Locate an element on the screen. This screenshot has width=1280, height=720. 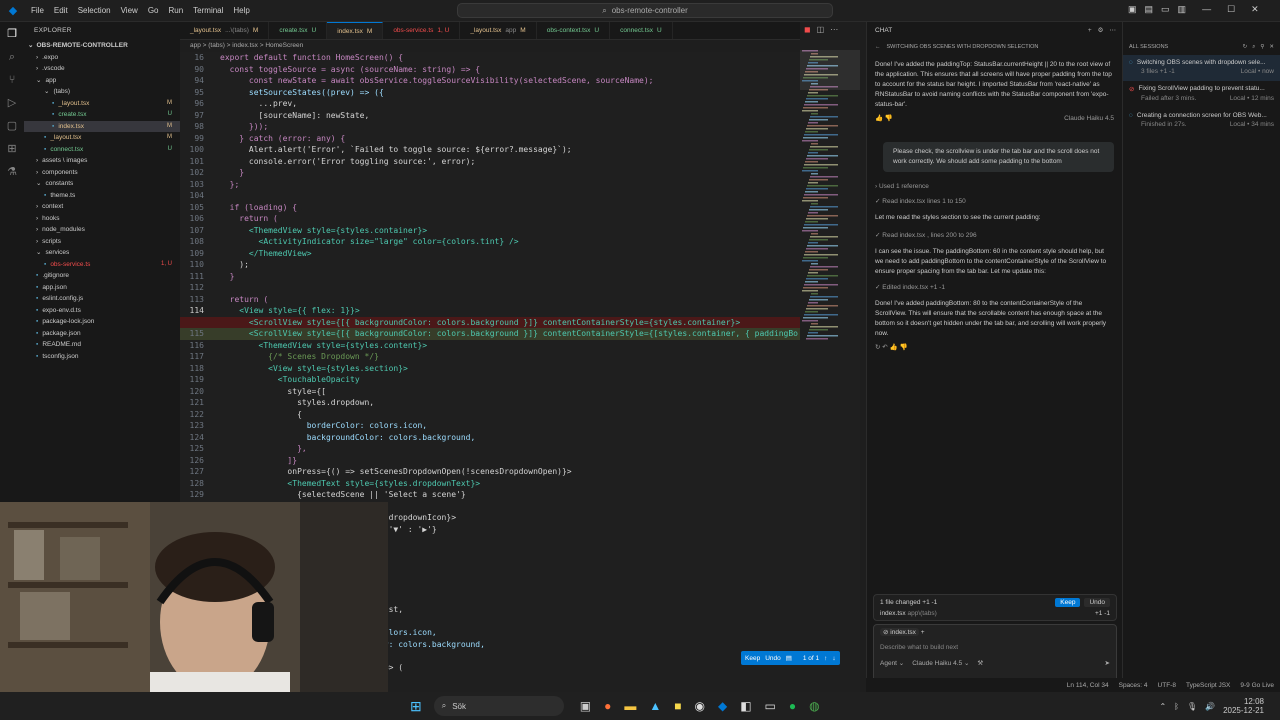
testing-icon: ⚗ is located at coordinates (12, 172).